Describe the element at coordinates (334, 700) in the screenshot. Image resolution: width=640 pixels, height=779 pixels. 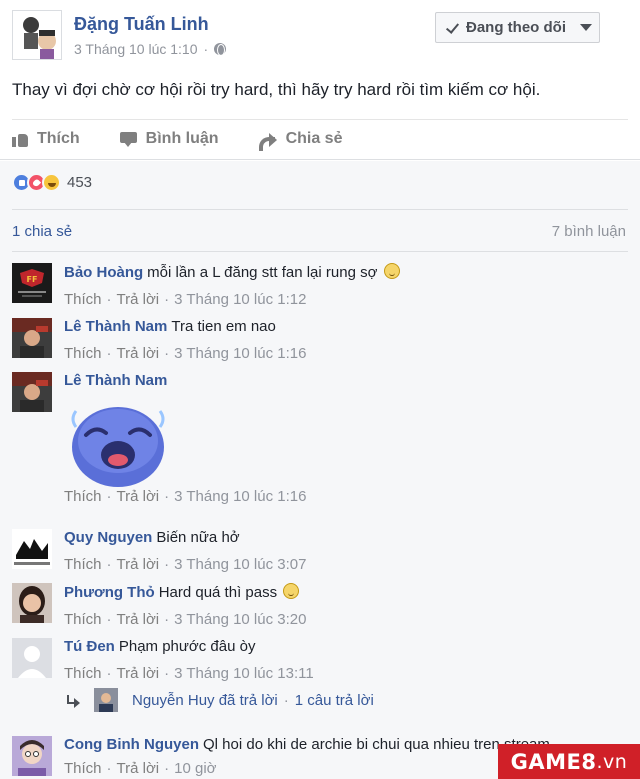
I see `reply-count-link: 1 câu trả lời` at that location.